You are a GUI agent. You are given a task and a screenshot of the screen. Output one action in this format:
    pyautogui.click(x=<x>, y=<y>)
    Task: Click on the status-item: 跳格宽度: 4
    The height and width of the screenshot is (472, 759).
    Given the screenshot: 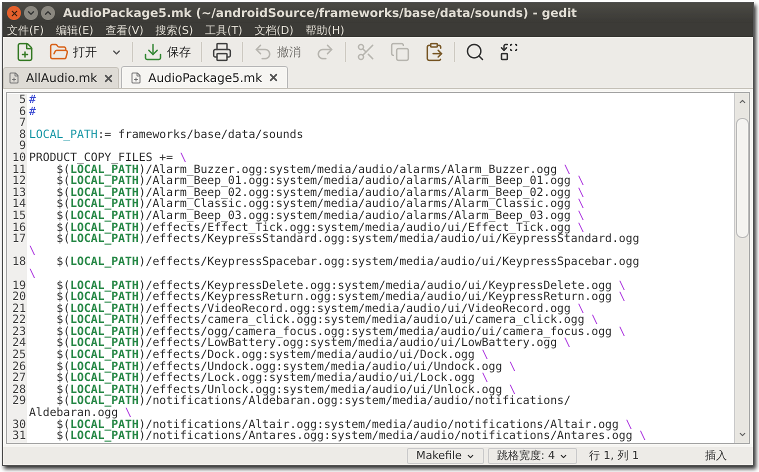 What is the action you would take?
    pyautogui.click(x=533, y=456)
    